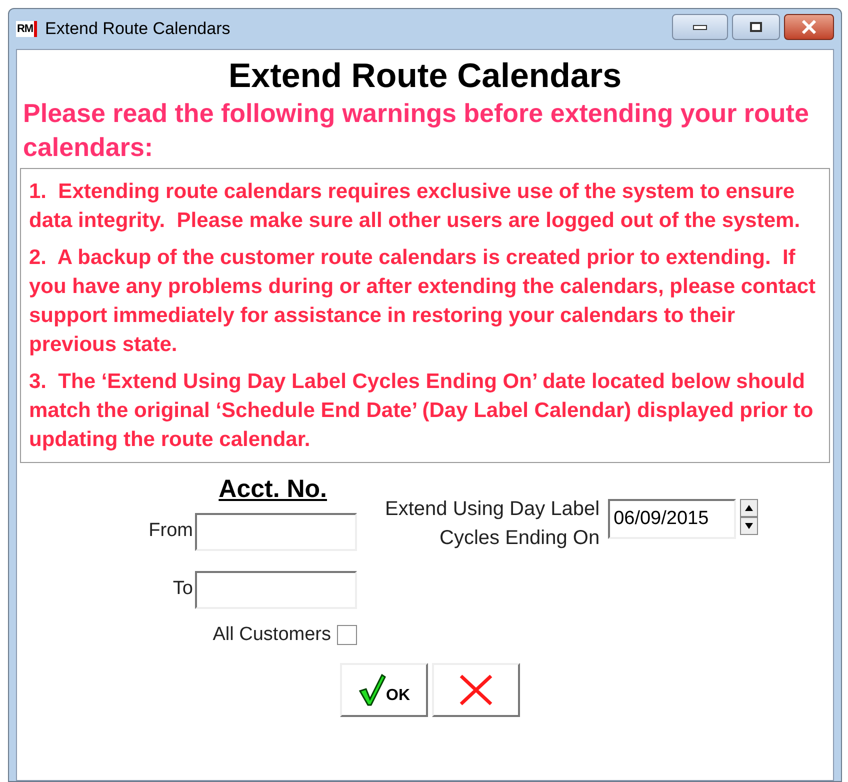 The image size is (848, 782). I want to click on ok-button: OK, so click(384, 690).